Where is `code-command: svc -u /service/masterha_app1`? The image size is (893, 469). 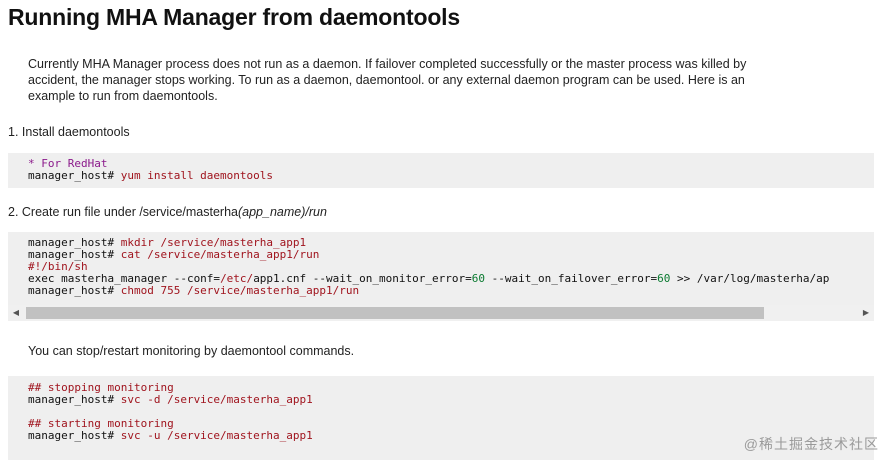
code-command: svc -u /service/masterha_app1 is located at coordinates (213, 435).